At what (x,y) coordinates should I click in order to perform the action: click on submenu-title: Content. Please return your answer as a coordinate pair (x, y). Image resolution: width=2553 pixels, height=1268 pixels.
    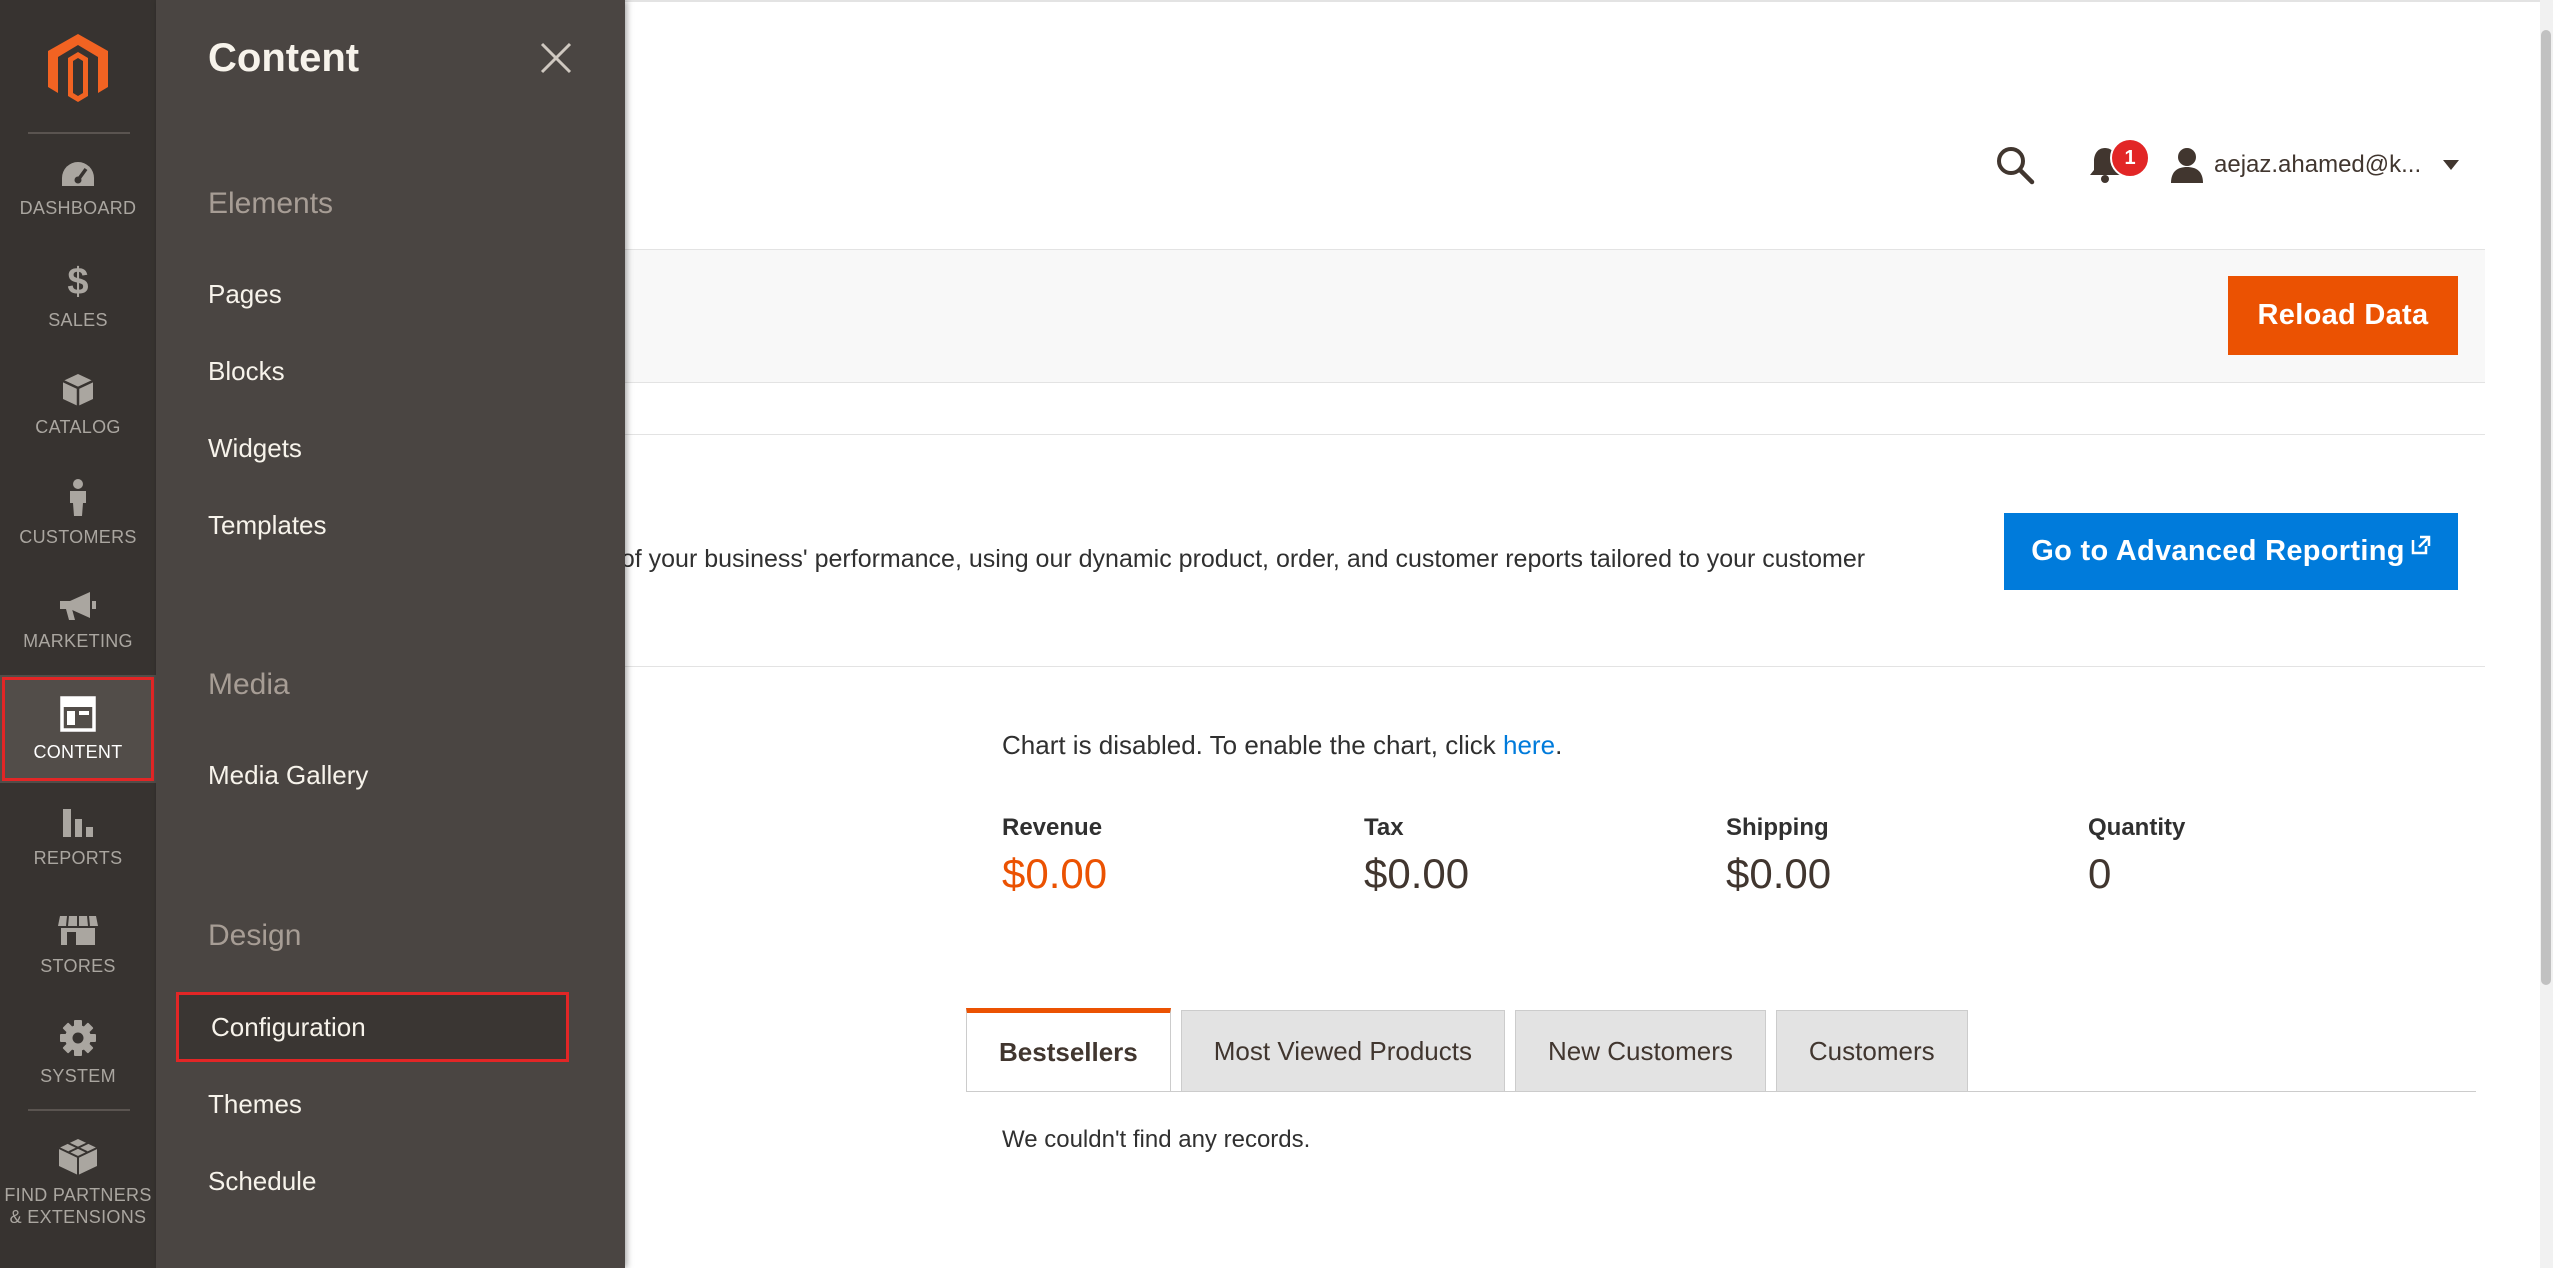
    Looking at the image, I should click on (284, 58).